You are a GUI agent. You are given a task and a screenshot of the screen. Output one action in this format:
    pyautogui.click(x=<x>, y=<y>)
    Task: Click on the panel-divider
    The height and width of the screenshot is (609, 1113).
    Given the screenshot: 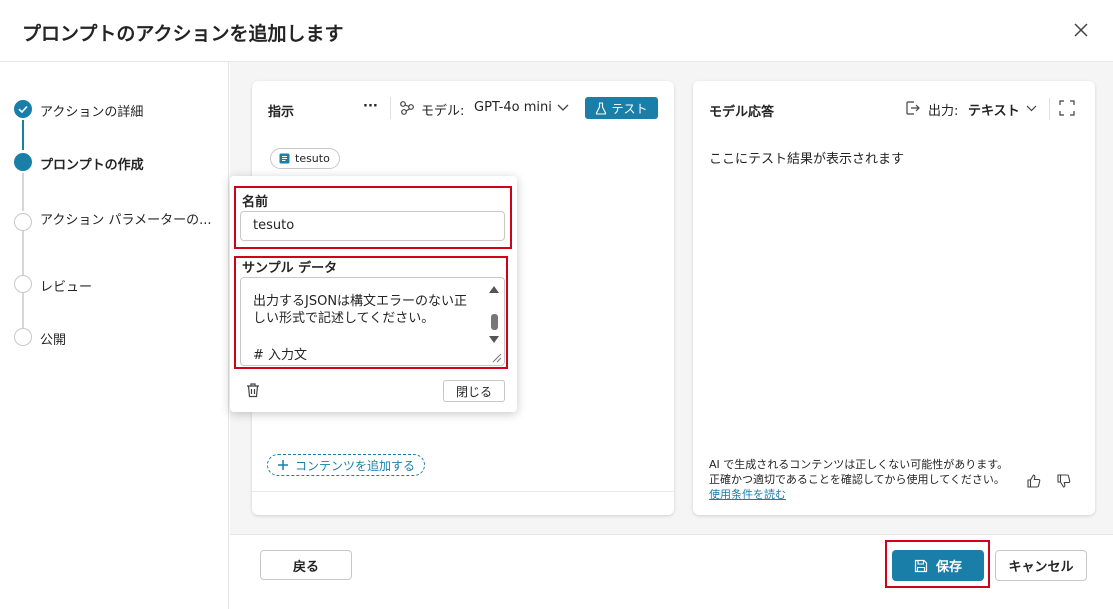 What is the action you would take?
    pyautogui.click(x=463, y=491)
    